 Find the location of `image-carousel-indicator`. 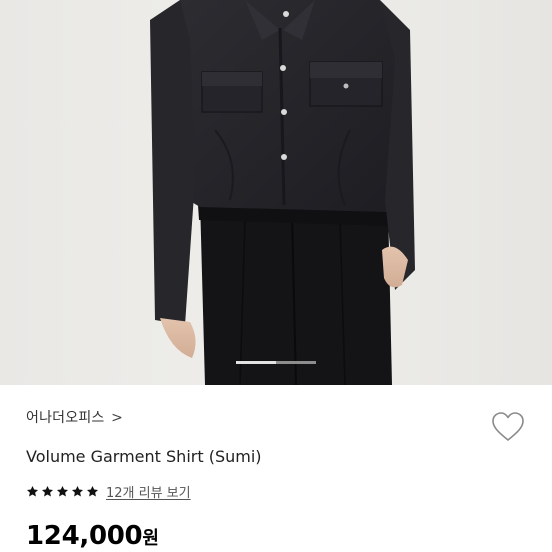

image-carousel-indicator is located at coordinates (276, 362).